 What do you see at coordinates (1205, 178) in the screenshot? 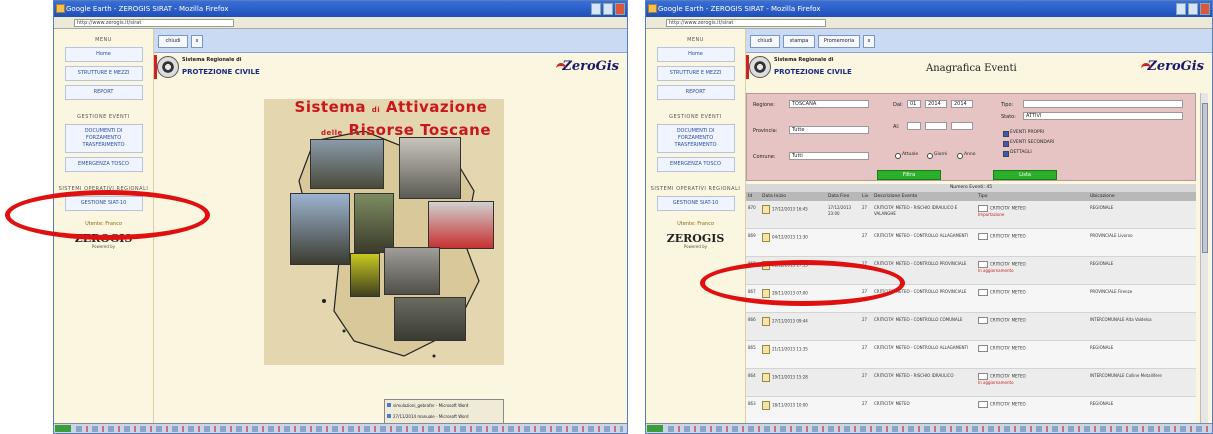
I see `scrollbar-thumb` at bounding box center [1205, 178].